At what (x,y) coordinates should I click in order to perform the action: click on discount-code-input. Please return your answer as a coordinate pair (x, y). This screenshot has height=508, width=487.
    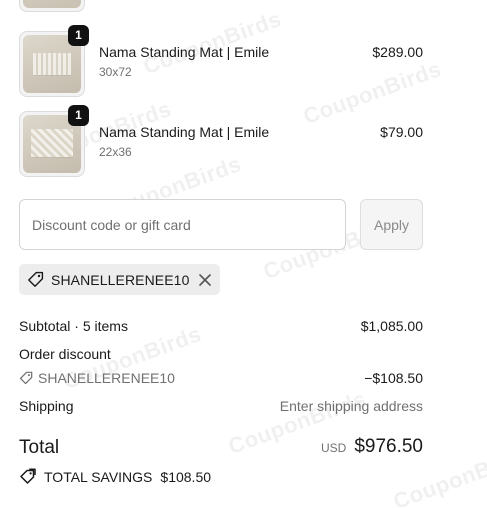
    Looking at the image, I should click on (182, 224).